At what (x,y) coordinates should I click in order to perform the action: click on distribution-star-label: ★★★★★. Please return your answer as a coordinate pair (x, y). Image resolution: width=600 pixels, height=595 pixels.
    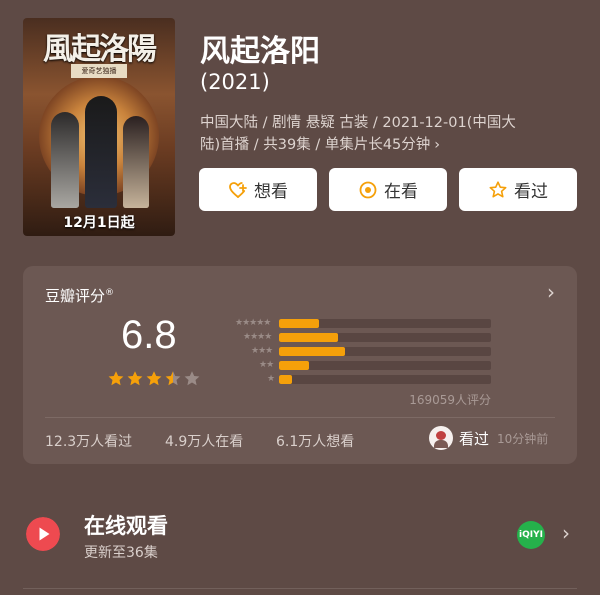
    Looking at the image, I should click on (253, 323).